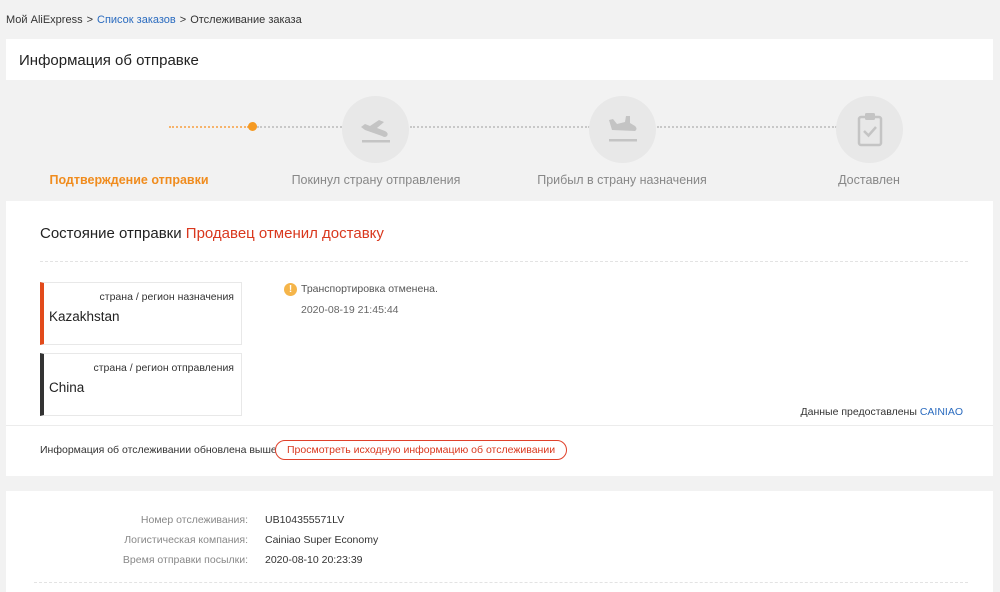  Describe the element at coordinates (290, 289) in the screenshot. I see `warning-icon: !` at that location.